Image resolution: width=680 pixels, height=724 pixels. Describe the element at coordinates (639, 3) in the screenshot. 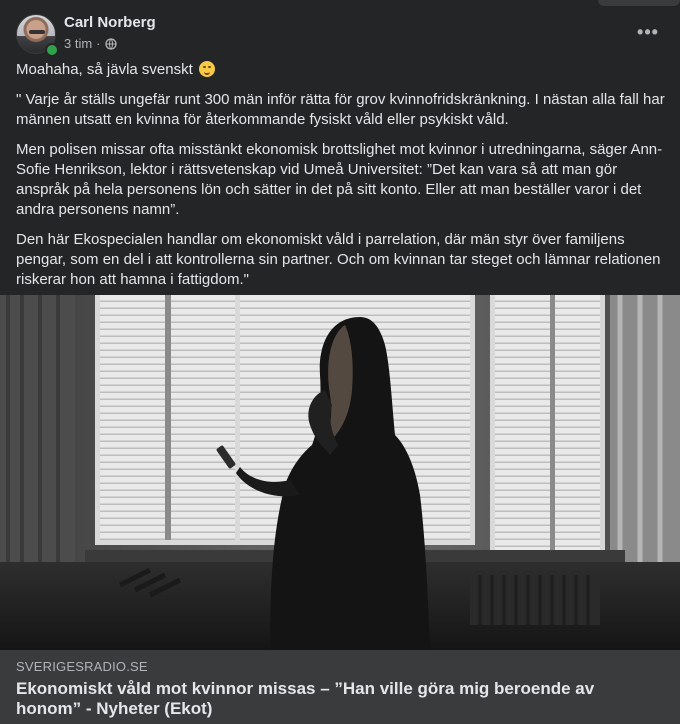

I see `previous-card-edge` at that location.